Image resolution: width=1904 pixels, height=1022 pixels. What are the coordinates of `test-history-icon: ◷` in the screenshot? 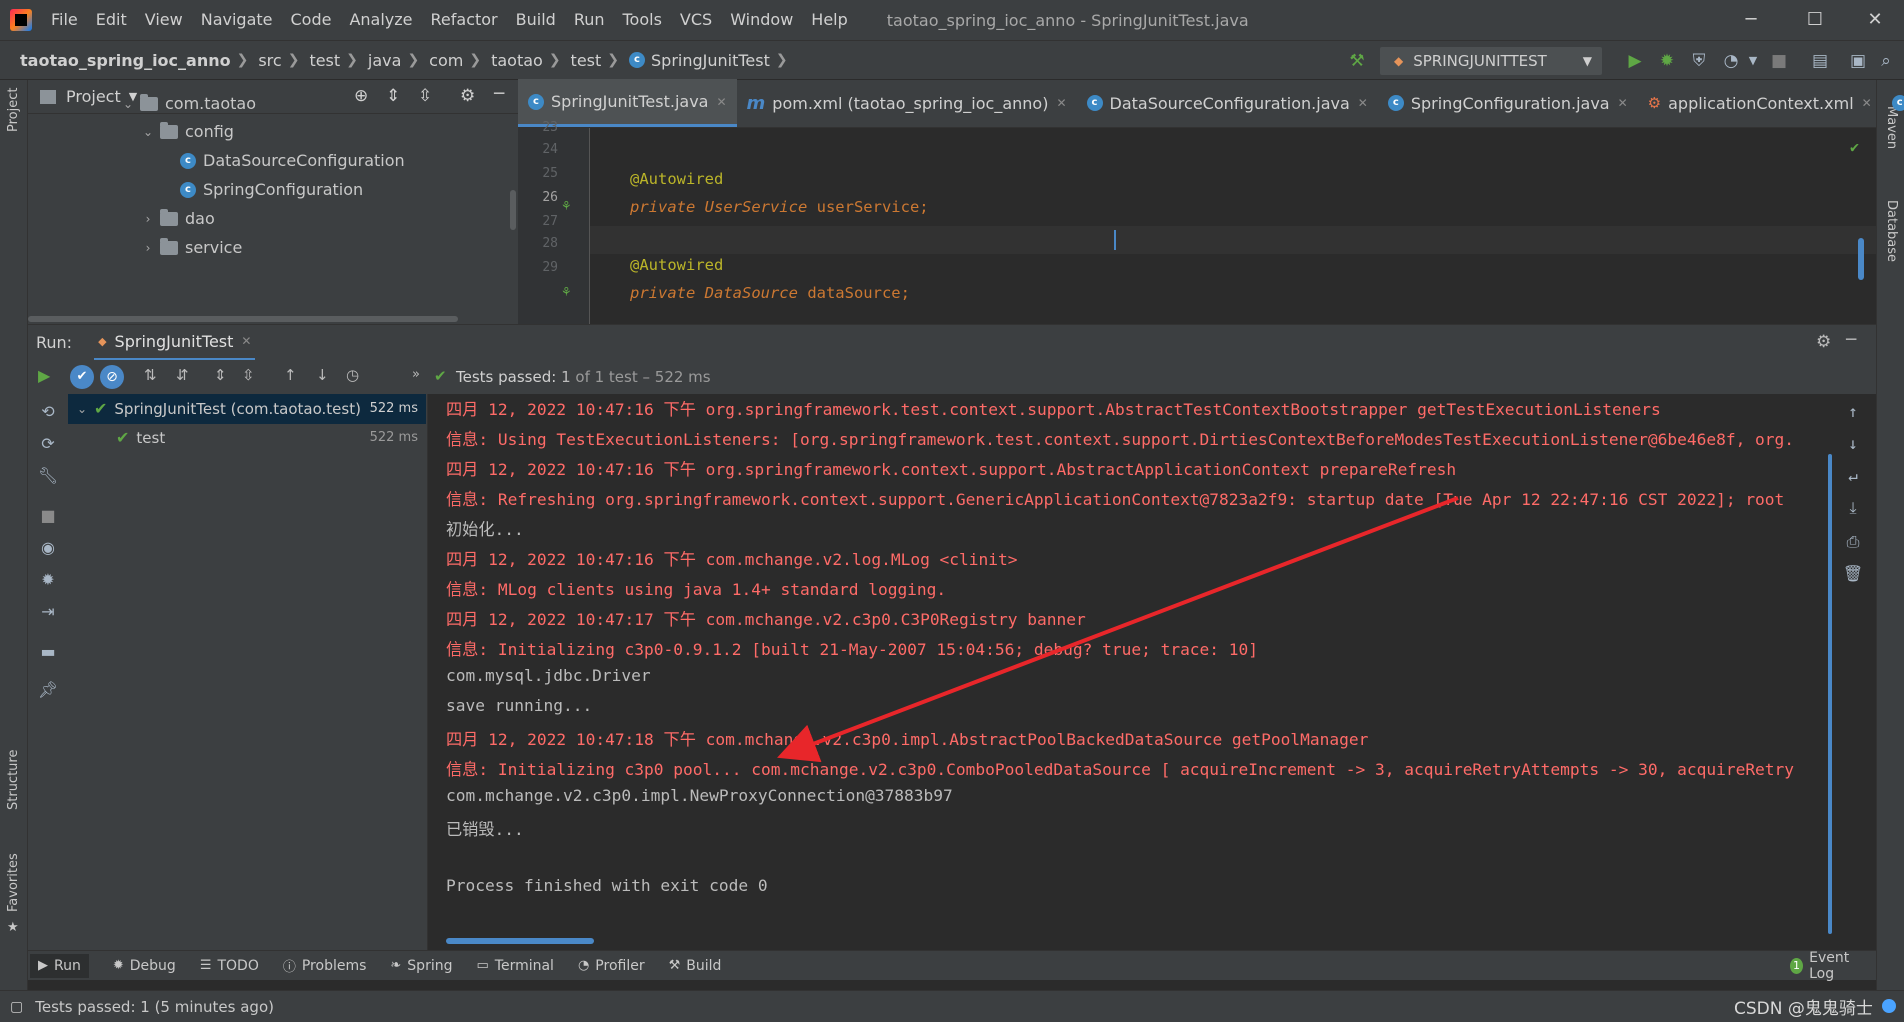 It's located at (352, 375).